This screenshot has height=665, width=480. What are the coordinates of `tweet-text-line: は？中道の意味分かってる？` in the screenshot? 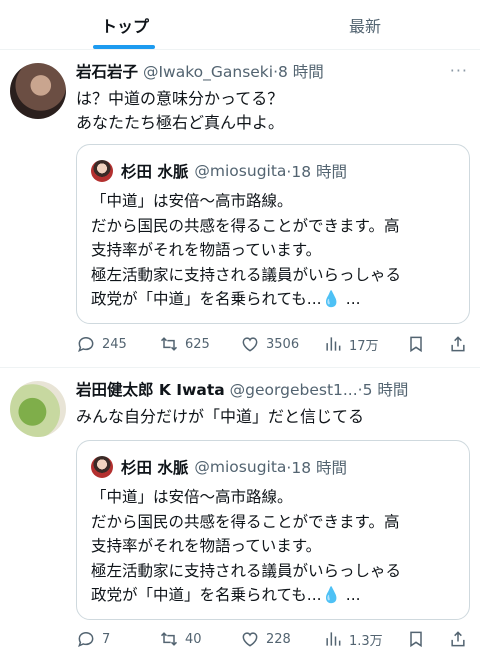 It's located at (180, 98).